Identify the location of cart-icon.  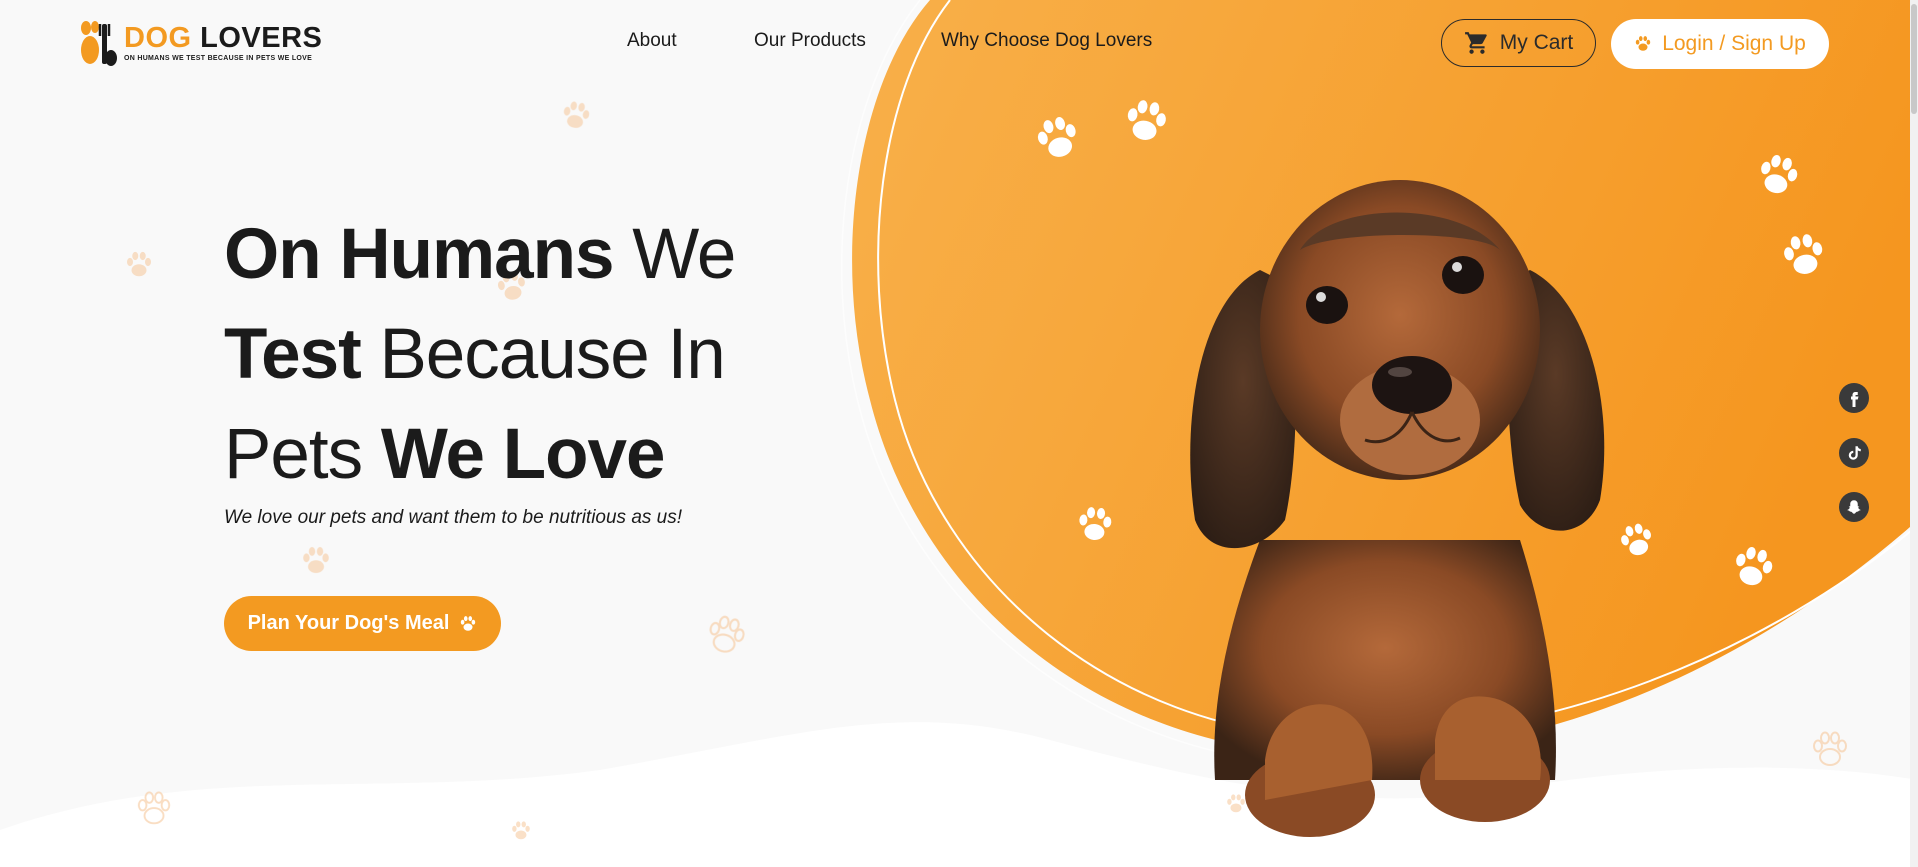
(1475, 43).